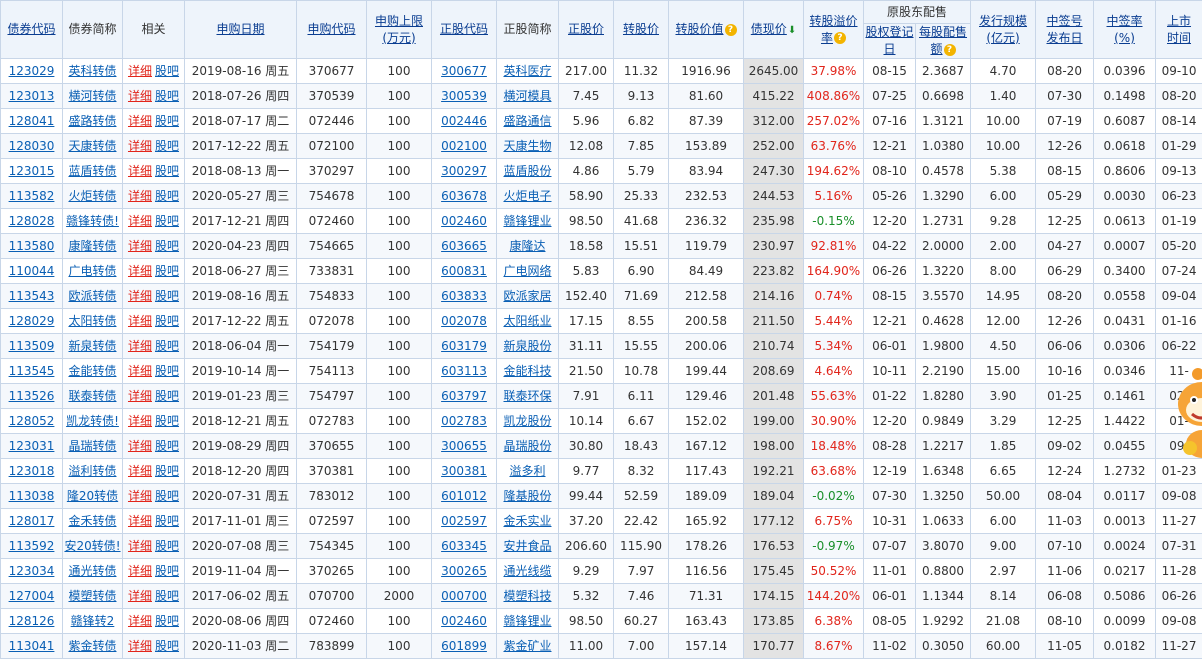 The height and width of the screenshot is (666, 1202). Describe the element at coordinates (464, 646) in the screenshot. I see `cell-stock-code-value: 601899` at that location.